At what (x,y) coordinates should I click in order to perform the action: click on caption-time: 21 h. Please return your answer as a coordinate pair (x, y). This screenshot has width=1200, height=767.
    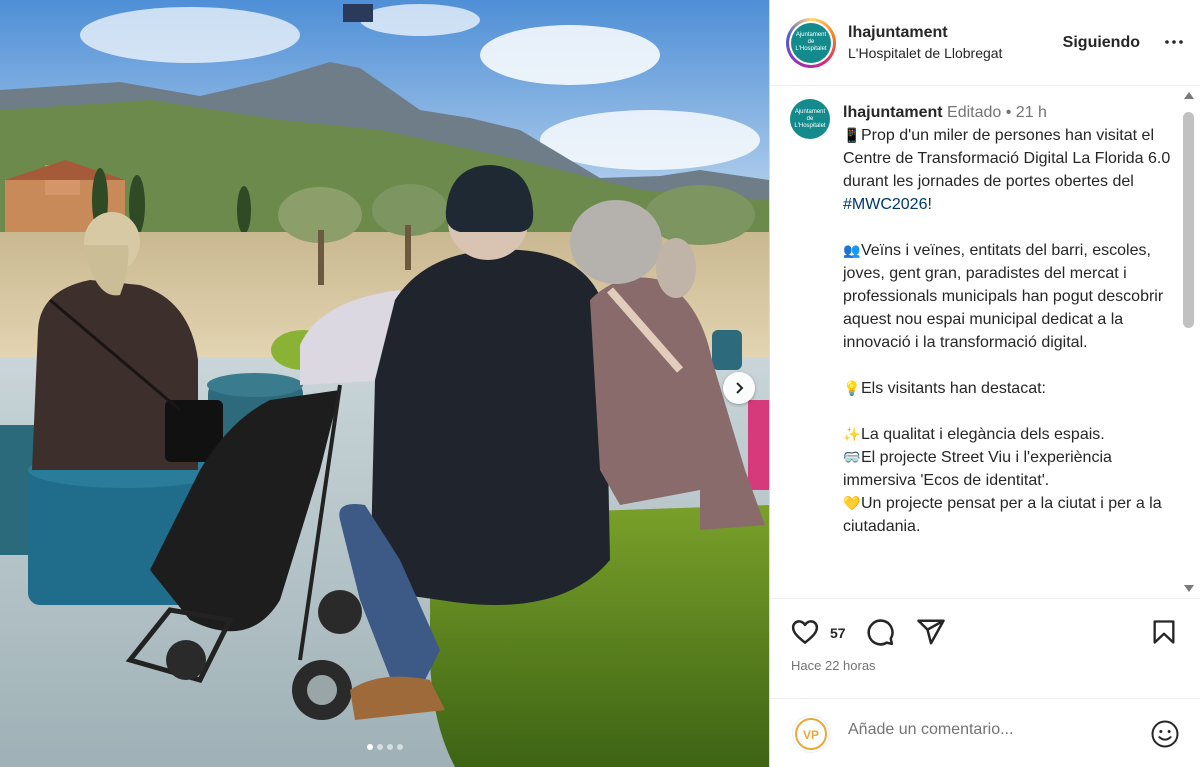
    Looking at the image, I should click on (1031, 112).